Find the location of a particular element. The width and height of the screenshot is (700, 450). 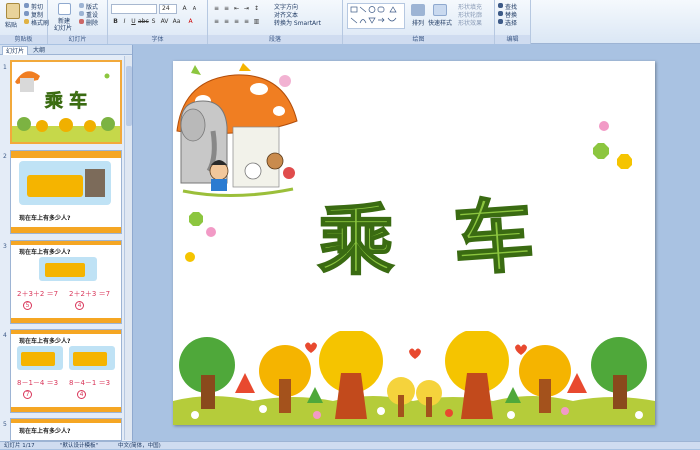

thumb-2-header is located at coordinates (66, 154).